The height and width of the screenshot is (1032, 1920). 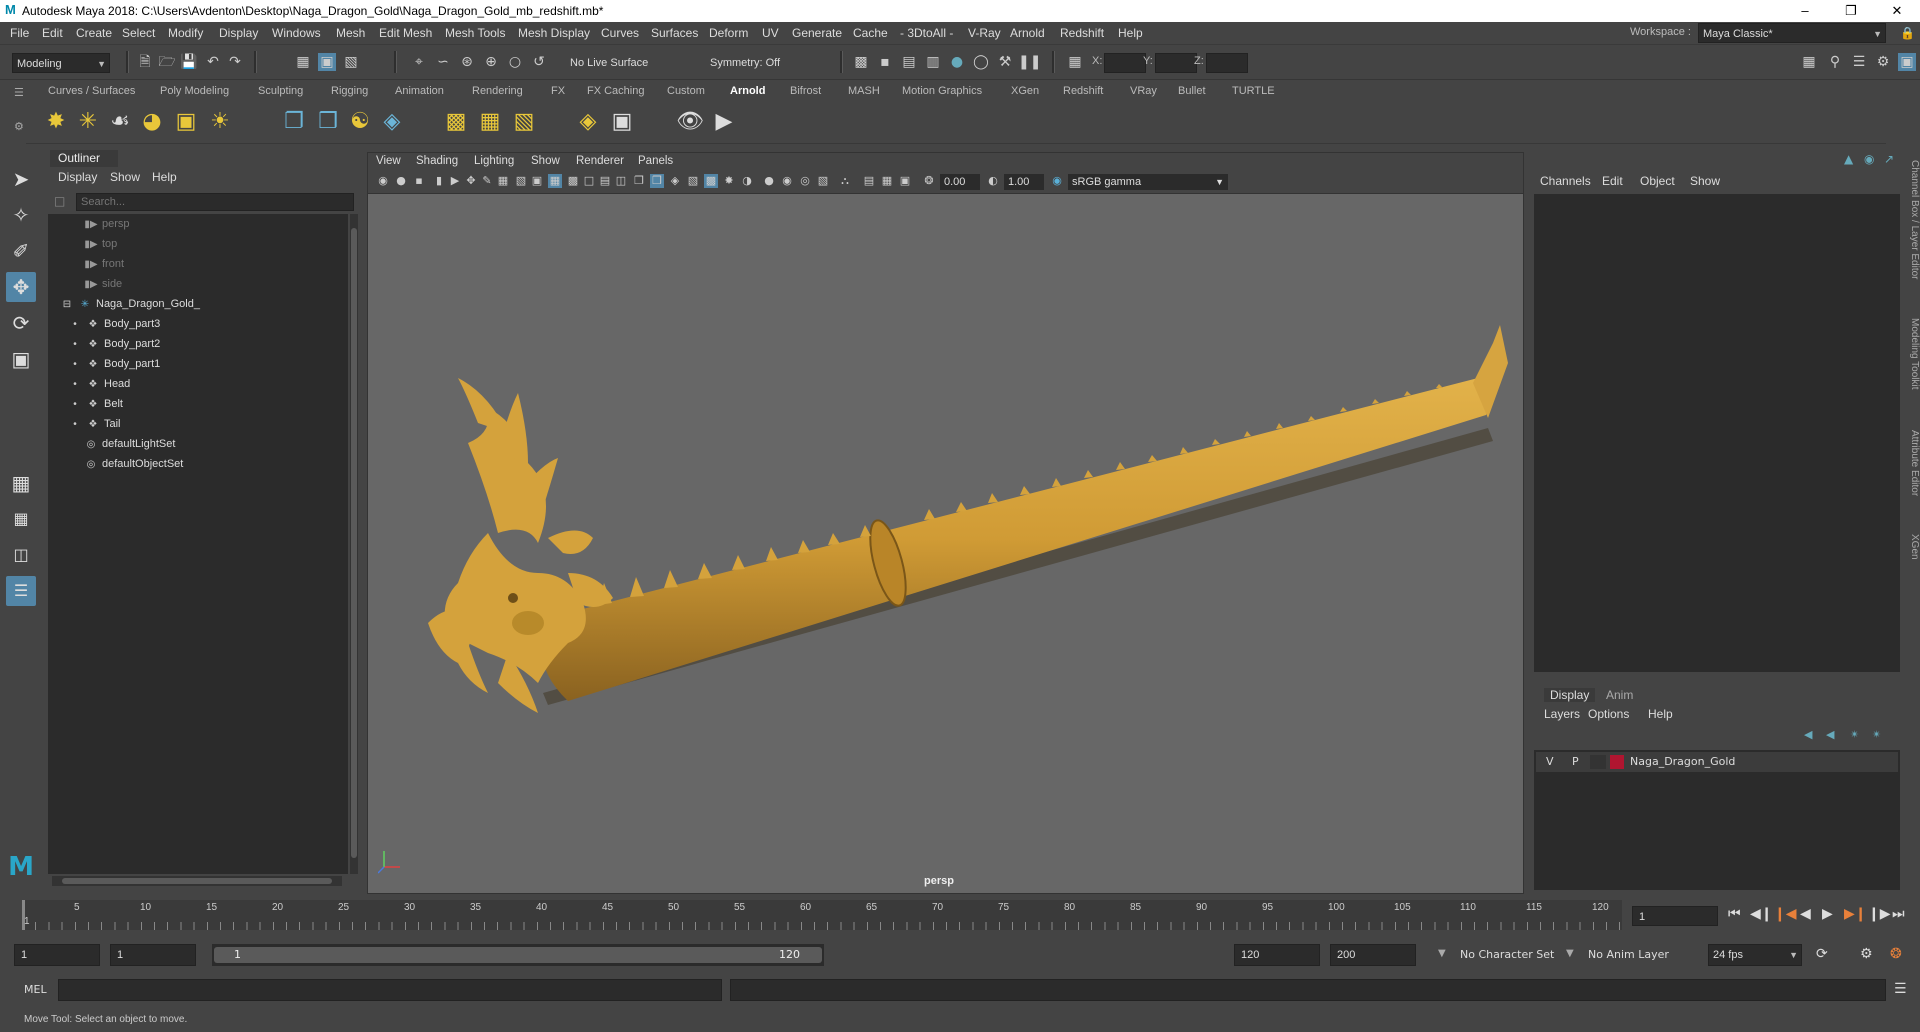 I want to click on layer-menu-layers: Layers, so click(x=1562, y=714).